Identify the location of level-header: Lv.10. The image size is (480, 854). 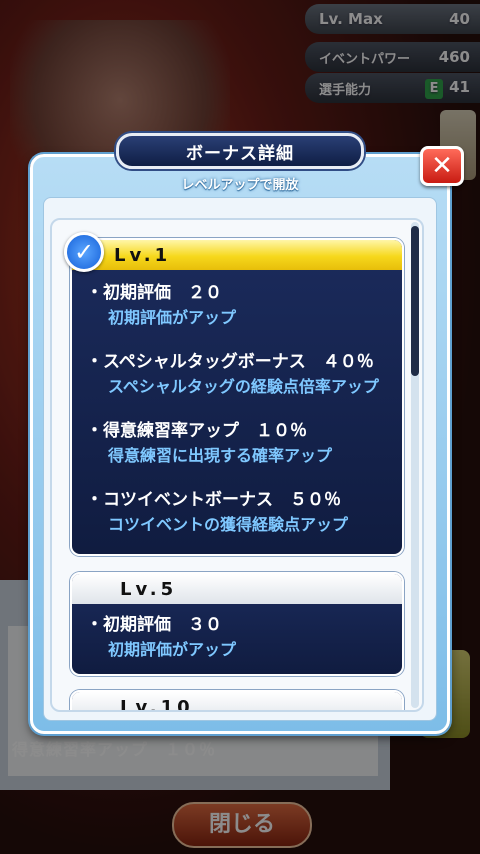
(237, 701).